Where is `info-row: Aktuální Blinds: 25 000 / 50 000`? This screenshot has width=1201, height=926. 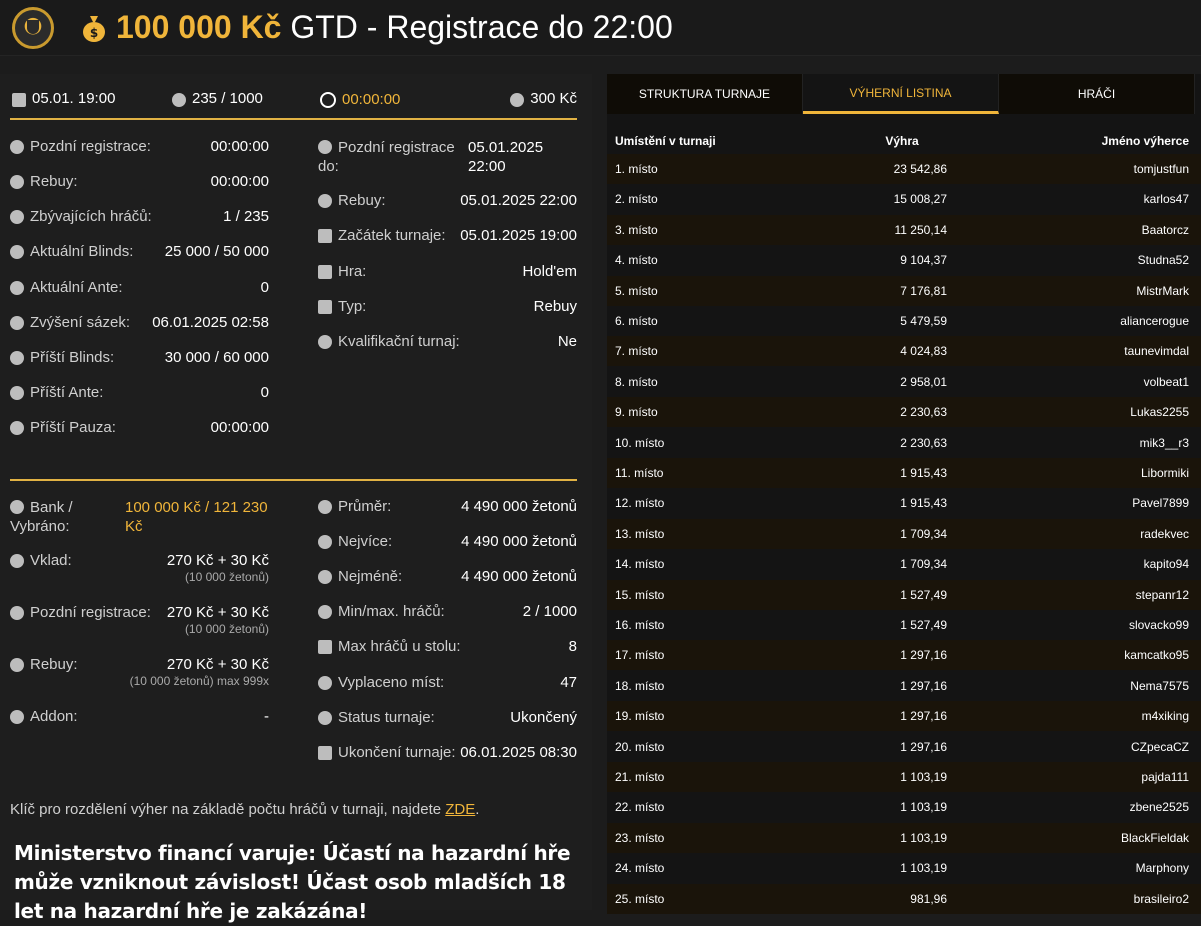
info-row: Aktuální Blinds: 25 000 / 50 000 is located at coordinates (139, 251).